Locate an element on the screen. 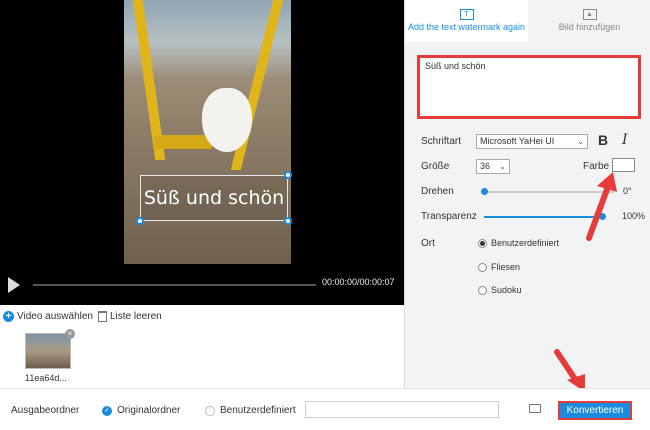 The image size is (650, 430). watermark-overlay: Süß und schön is located at coordinates (214, 198).